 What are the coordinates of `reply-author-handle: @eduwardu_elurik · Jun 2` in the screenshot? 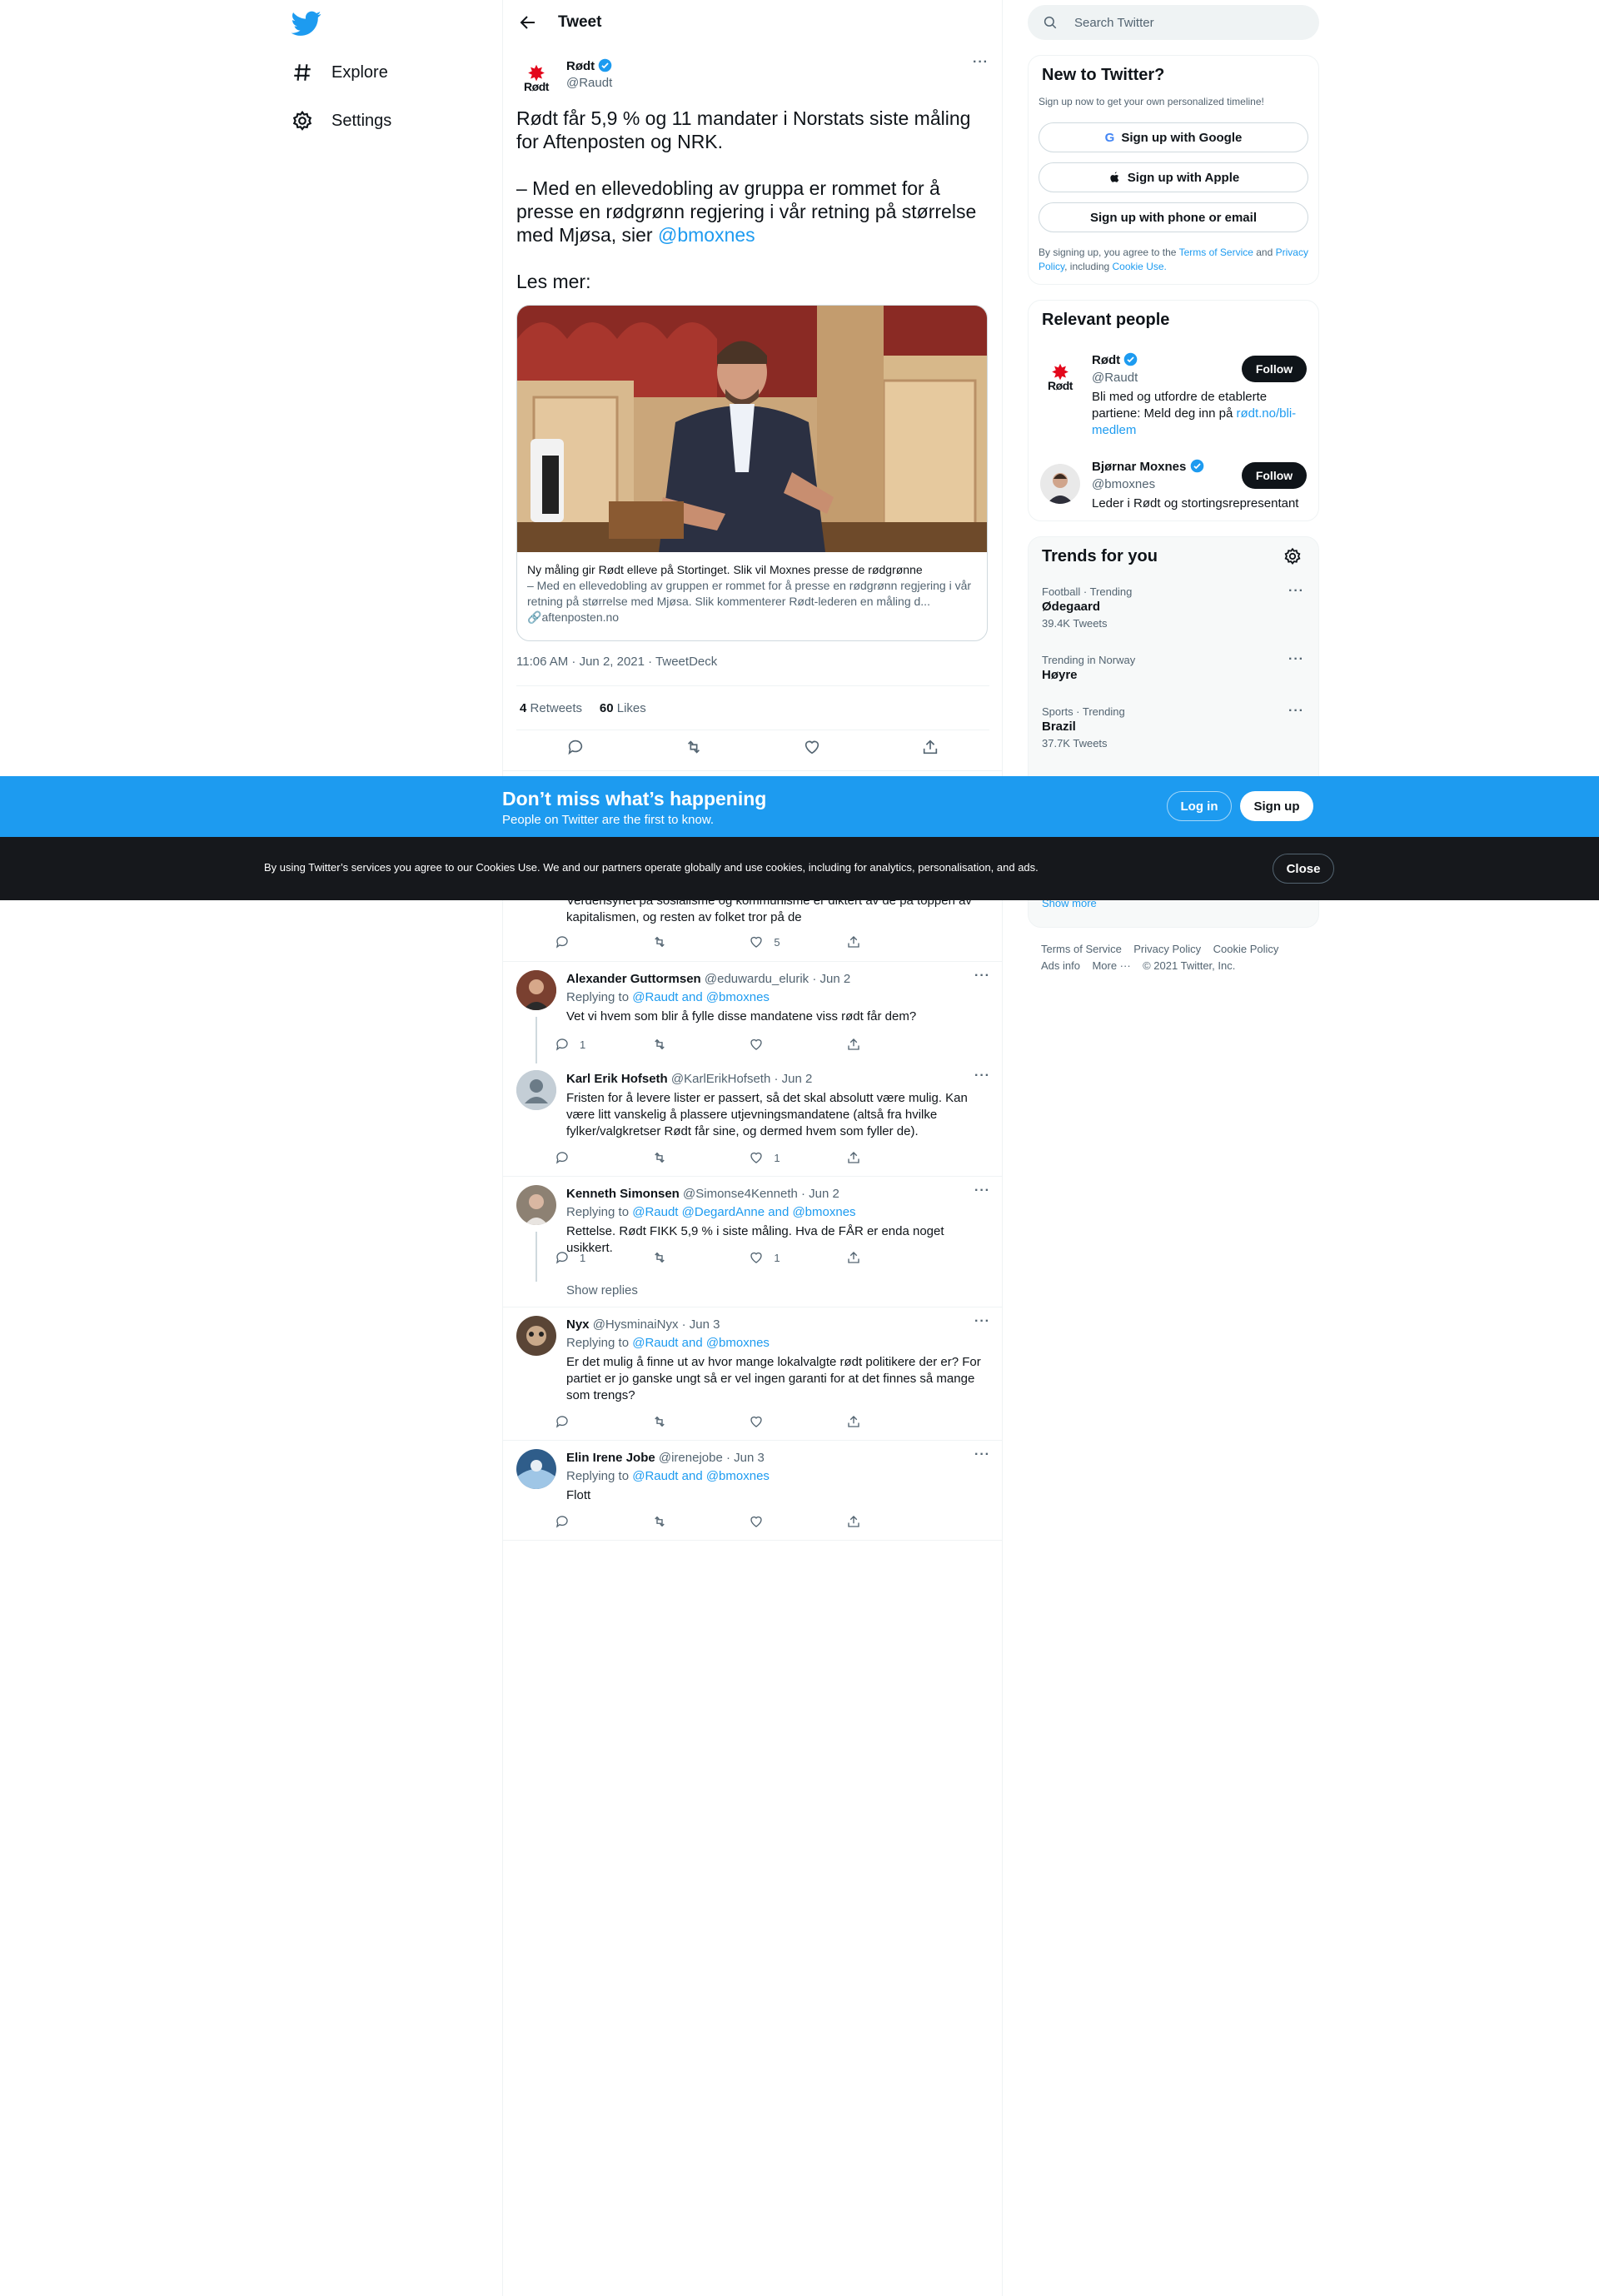 It's located at (777, 979).